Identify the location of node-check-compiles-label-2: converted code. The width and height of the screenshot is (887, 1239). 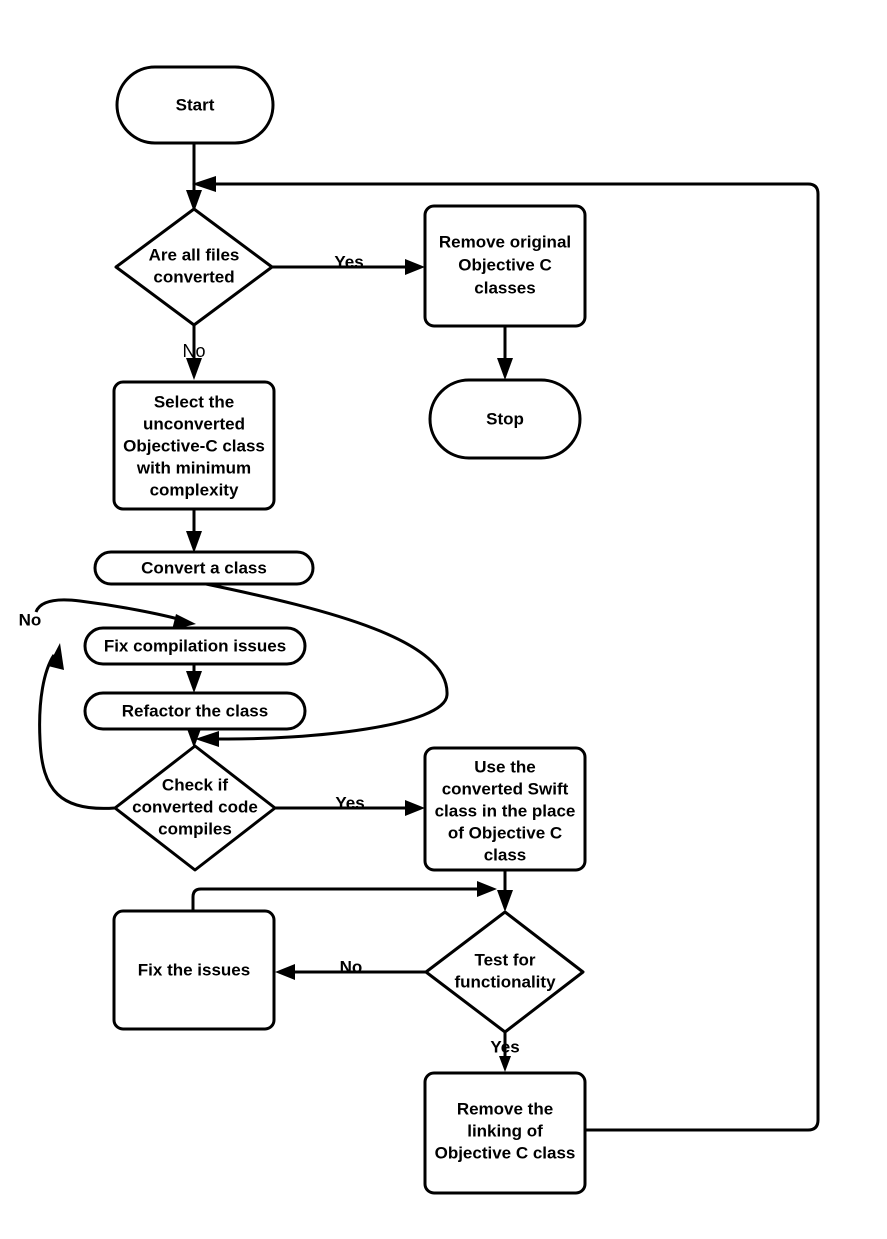
(195, 806).